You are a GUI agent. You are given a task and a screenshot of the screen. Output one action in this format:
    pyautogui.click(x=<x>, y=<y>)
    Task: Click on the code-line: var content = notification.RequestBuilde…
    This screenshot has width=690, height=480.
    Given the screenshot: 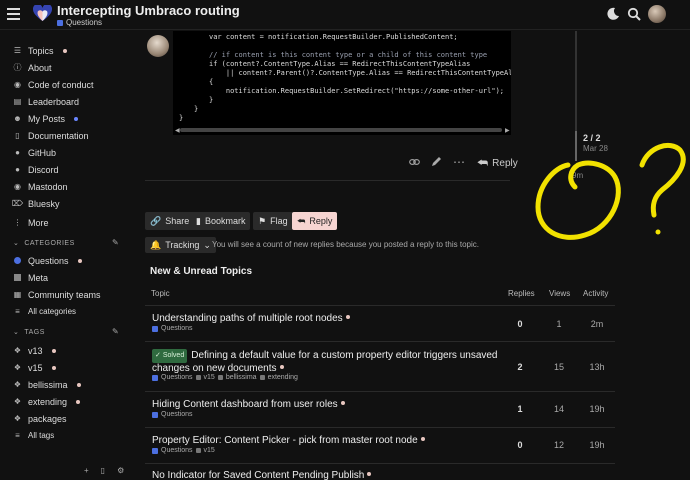 What is the action you would take?
    pyautogui.click(x=333, y=37)
    